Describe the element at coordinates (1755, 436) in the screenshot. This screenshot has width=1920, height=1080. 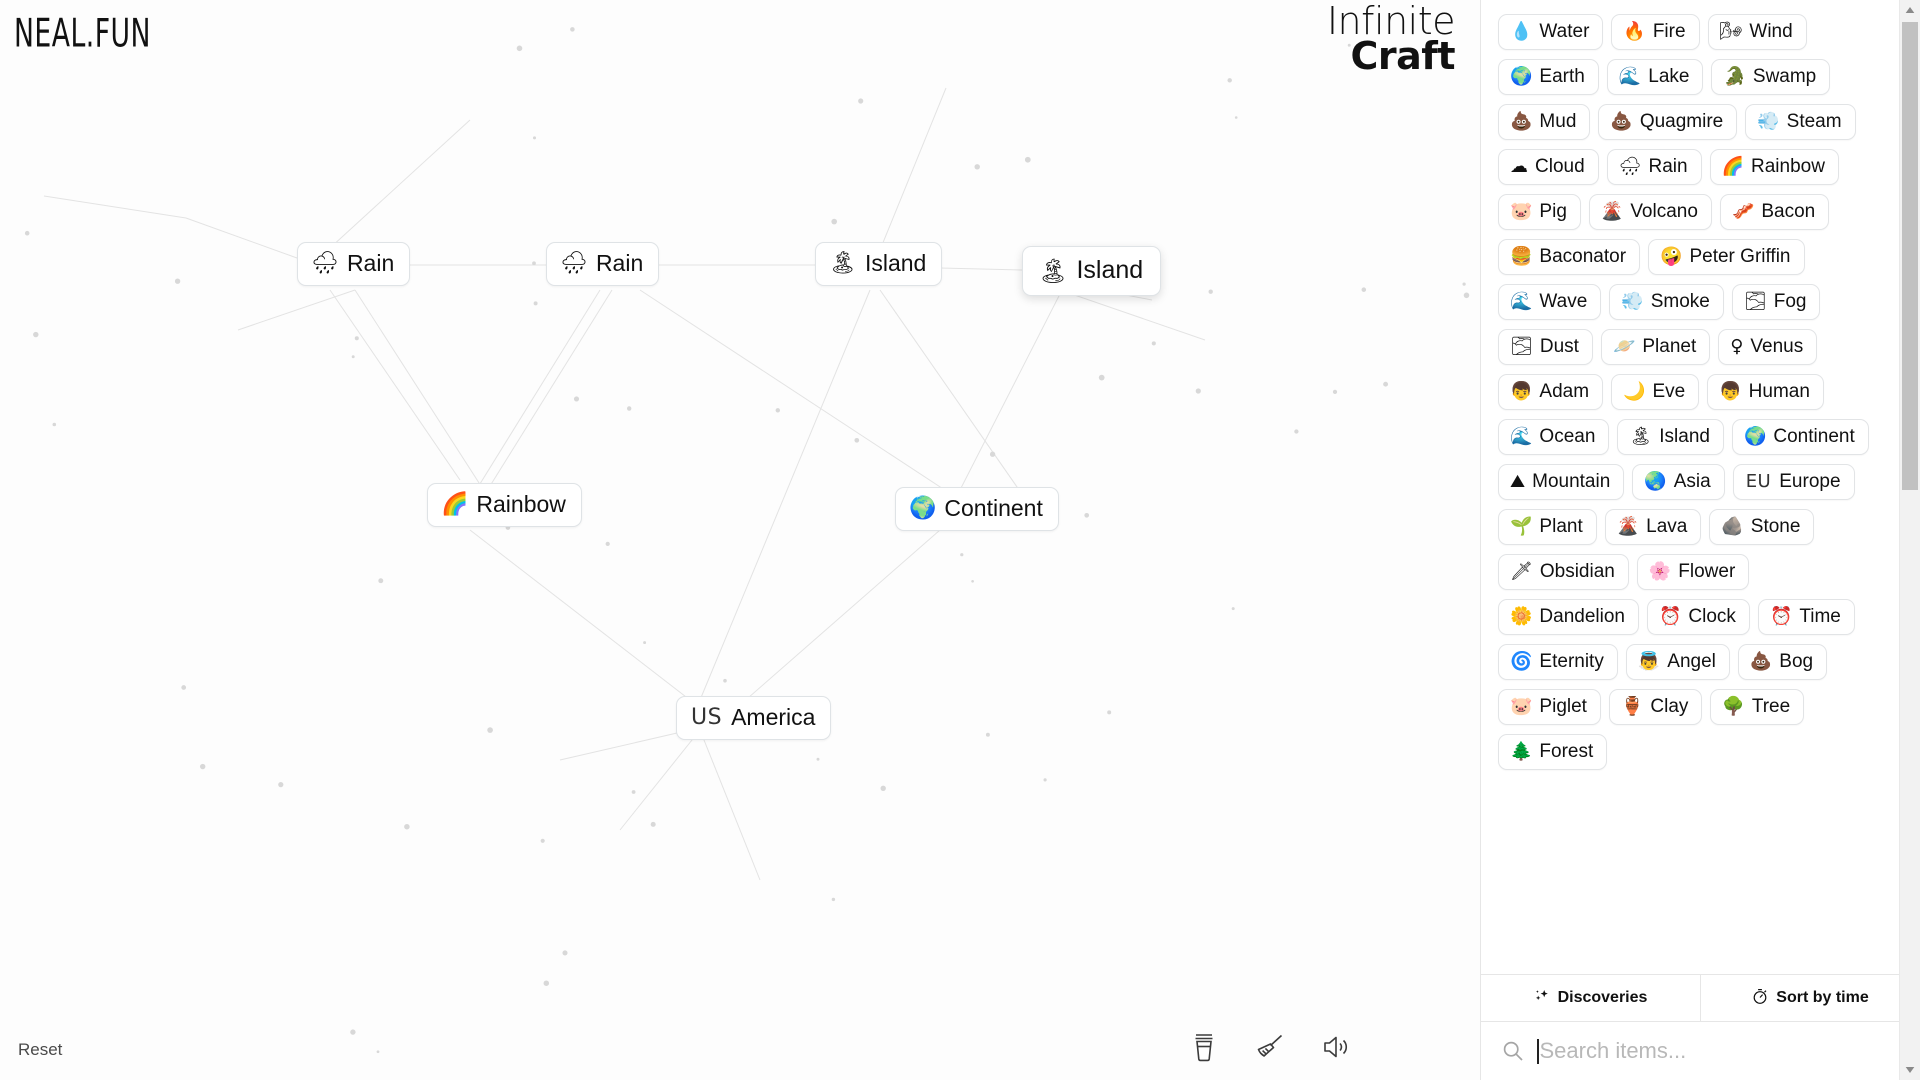
I see `earth-globe-icon: 🌍` at that location.